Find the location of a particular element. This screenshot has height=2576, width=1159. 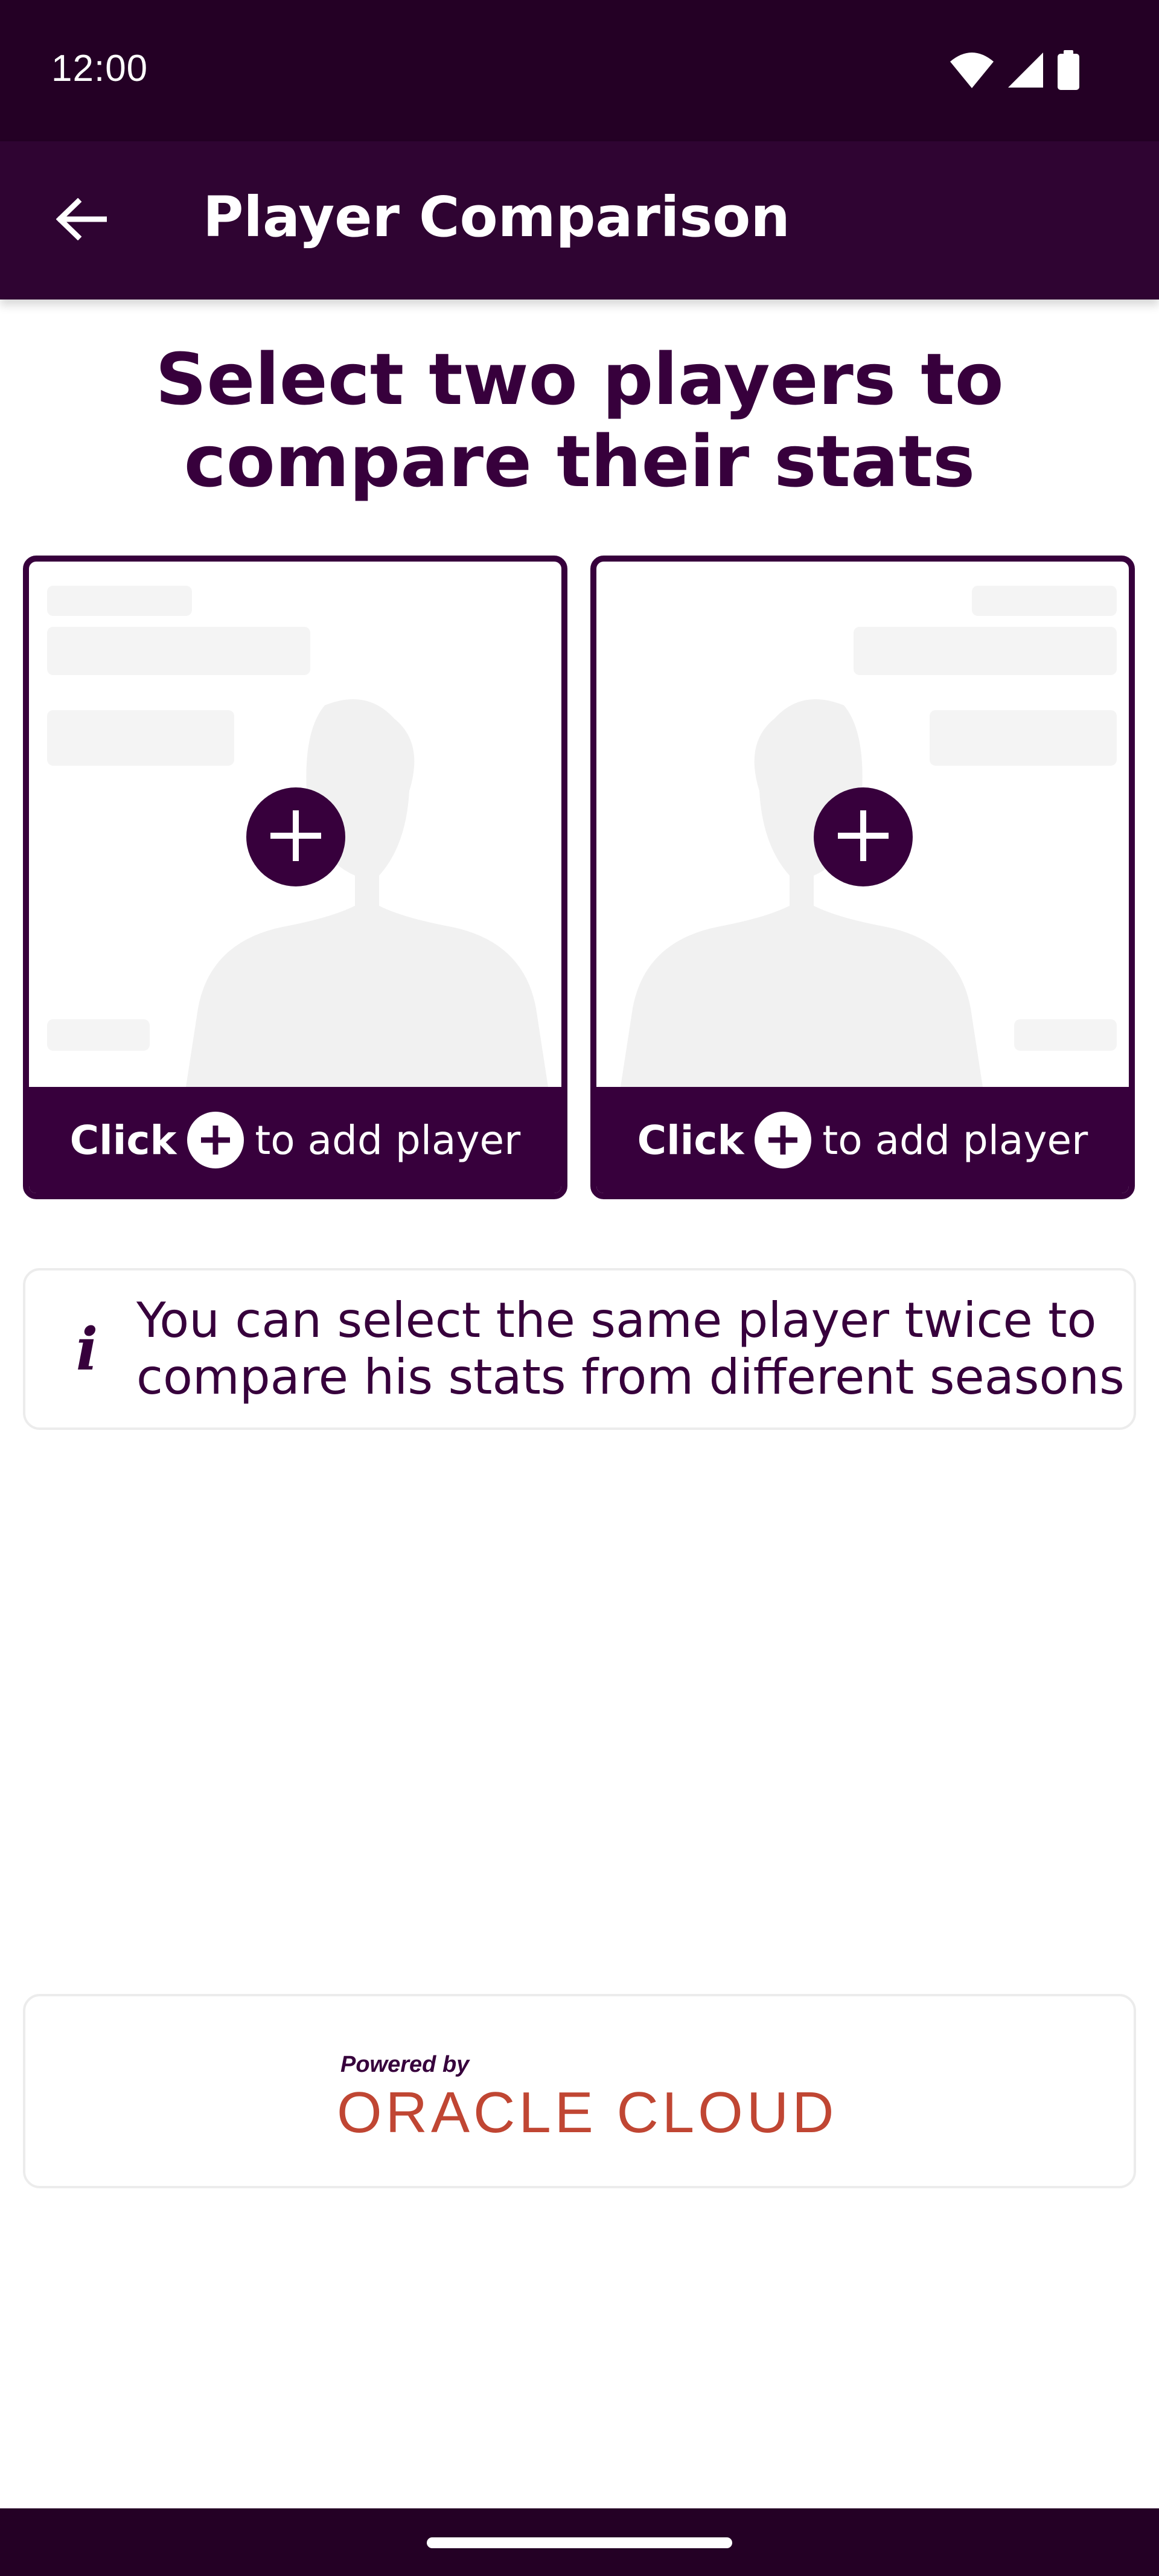

wifi-icon is located at coordinates (972, 71).